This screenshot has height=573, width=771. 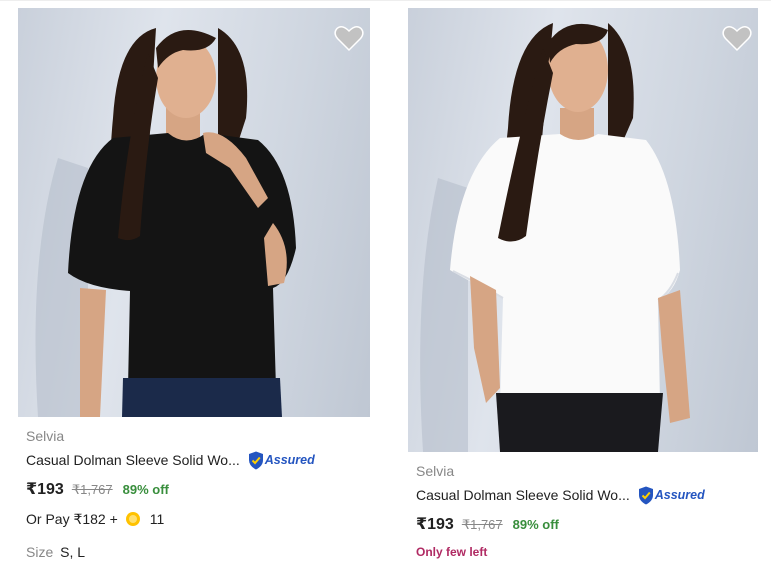 I want to click on top-divider, so click(x=385, y=0).